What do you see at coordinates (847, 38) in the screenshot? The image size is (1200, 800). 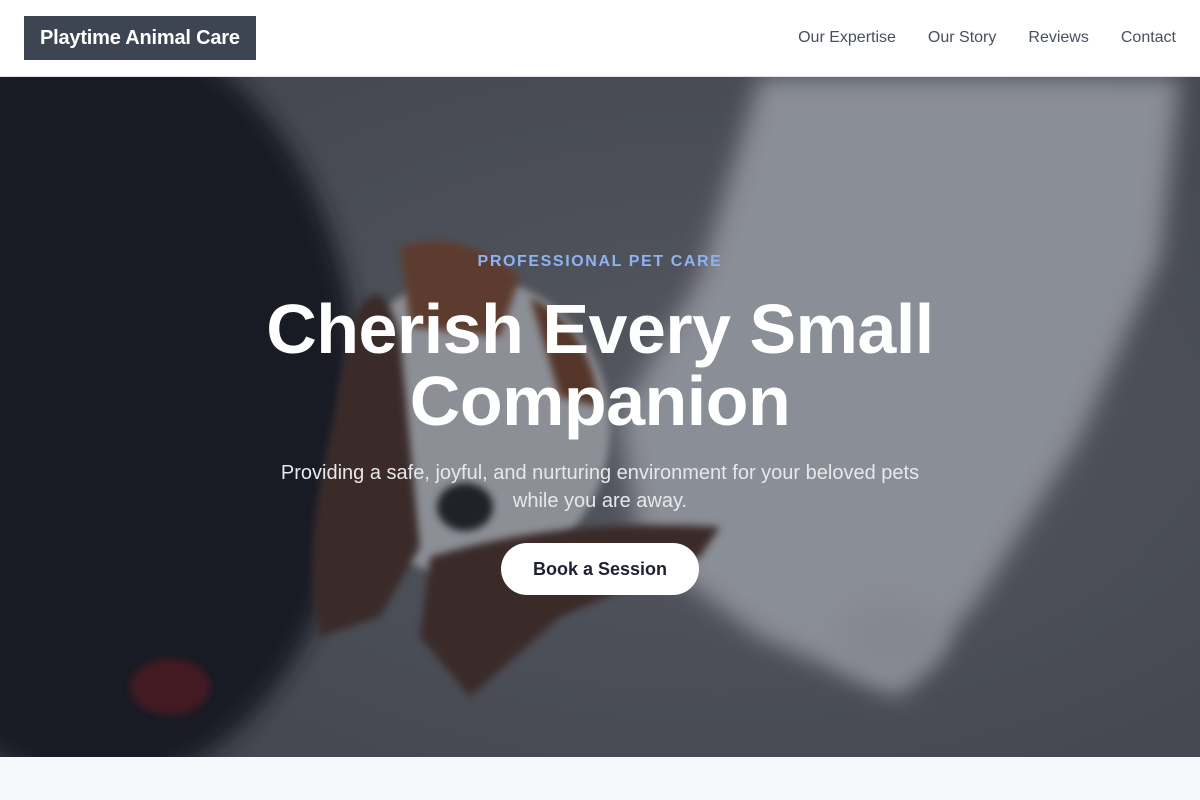 I see `nav-link-our-expertise: Our Expertise` at bounding box center [847, 38].